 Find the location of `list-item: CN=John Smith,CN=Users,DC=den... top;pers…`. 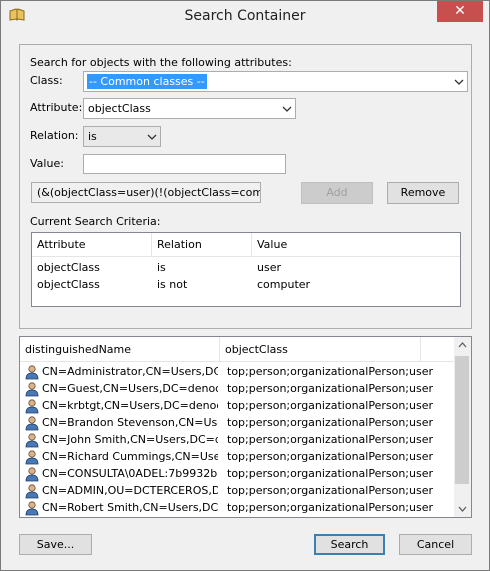

list-item: CN=John Smith,CN=Users,DC=den... top;pers… is located at coordinates (238, 440).